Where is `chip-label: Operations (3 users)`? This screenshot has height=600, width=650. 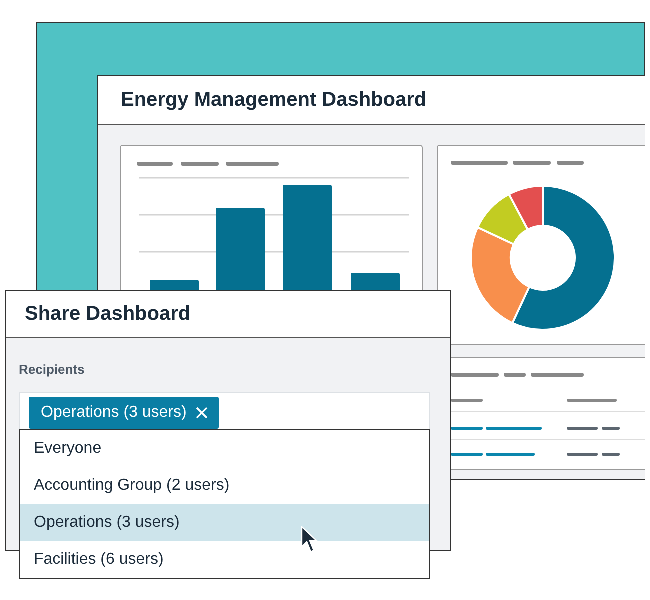 chip-label: Operations (3 users) is located at coordinates (114, 412).